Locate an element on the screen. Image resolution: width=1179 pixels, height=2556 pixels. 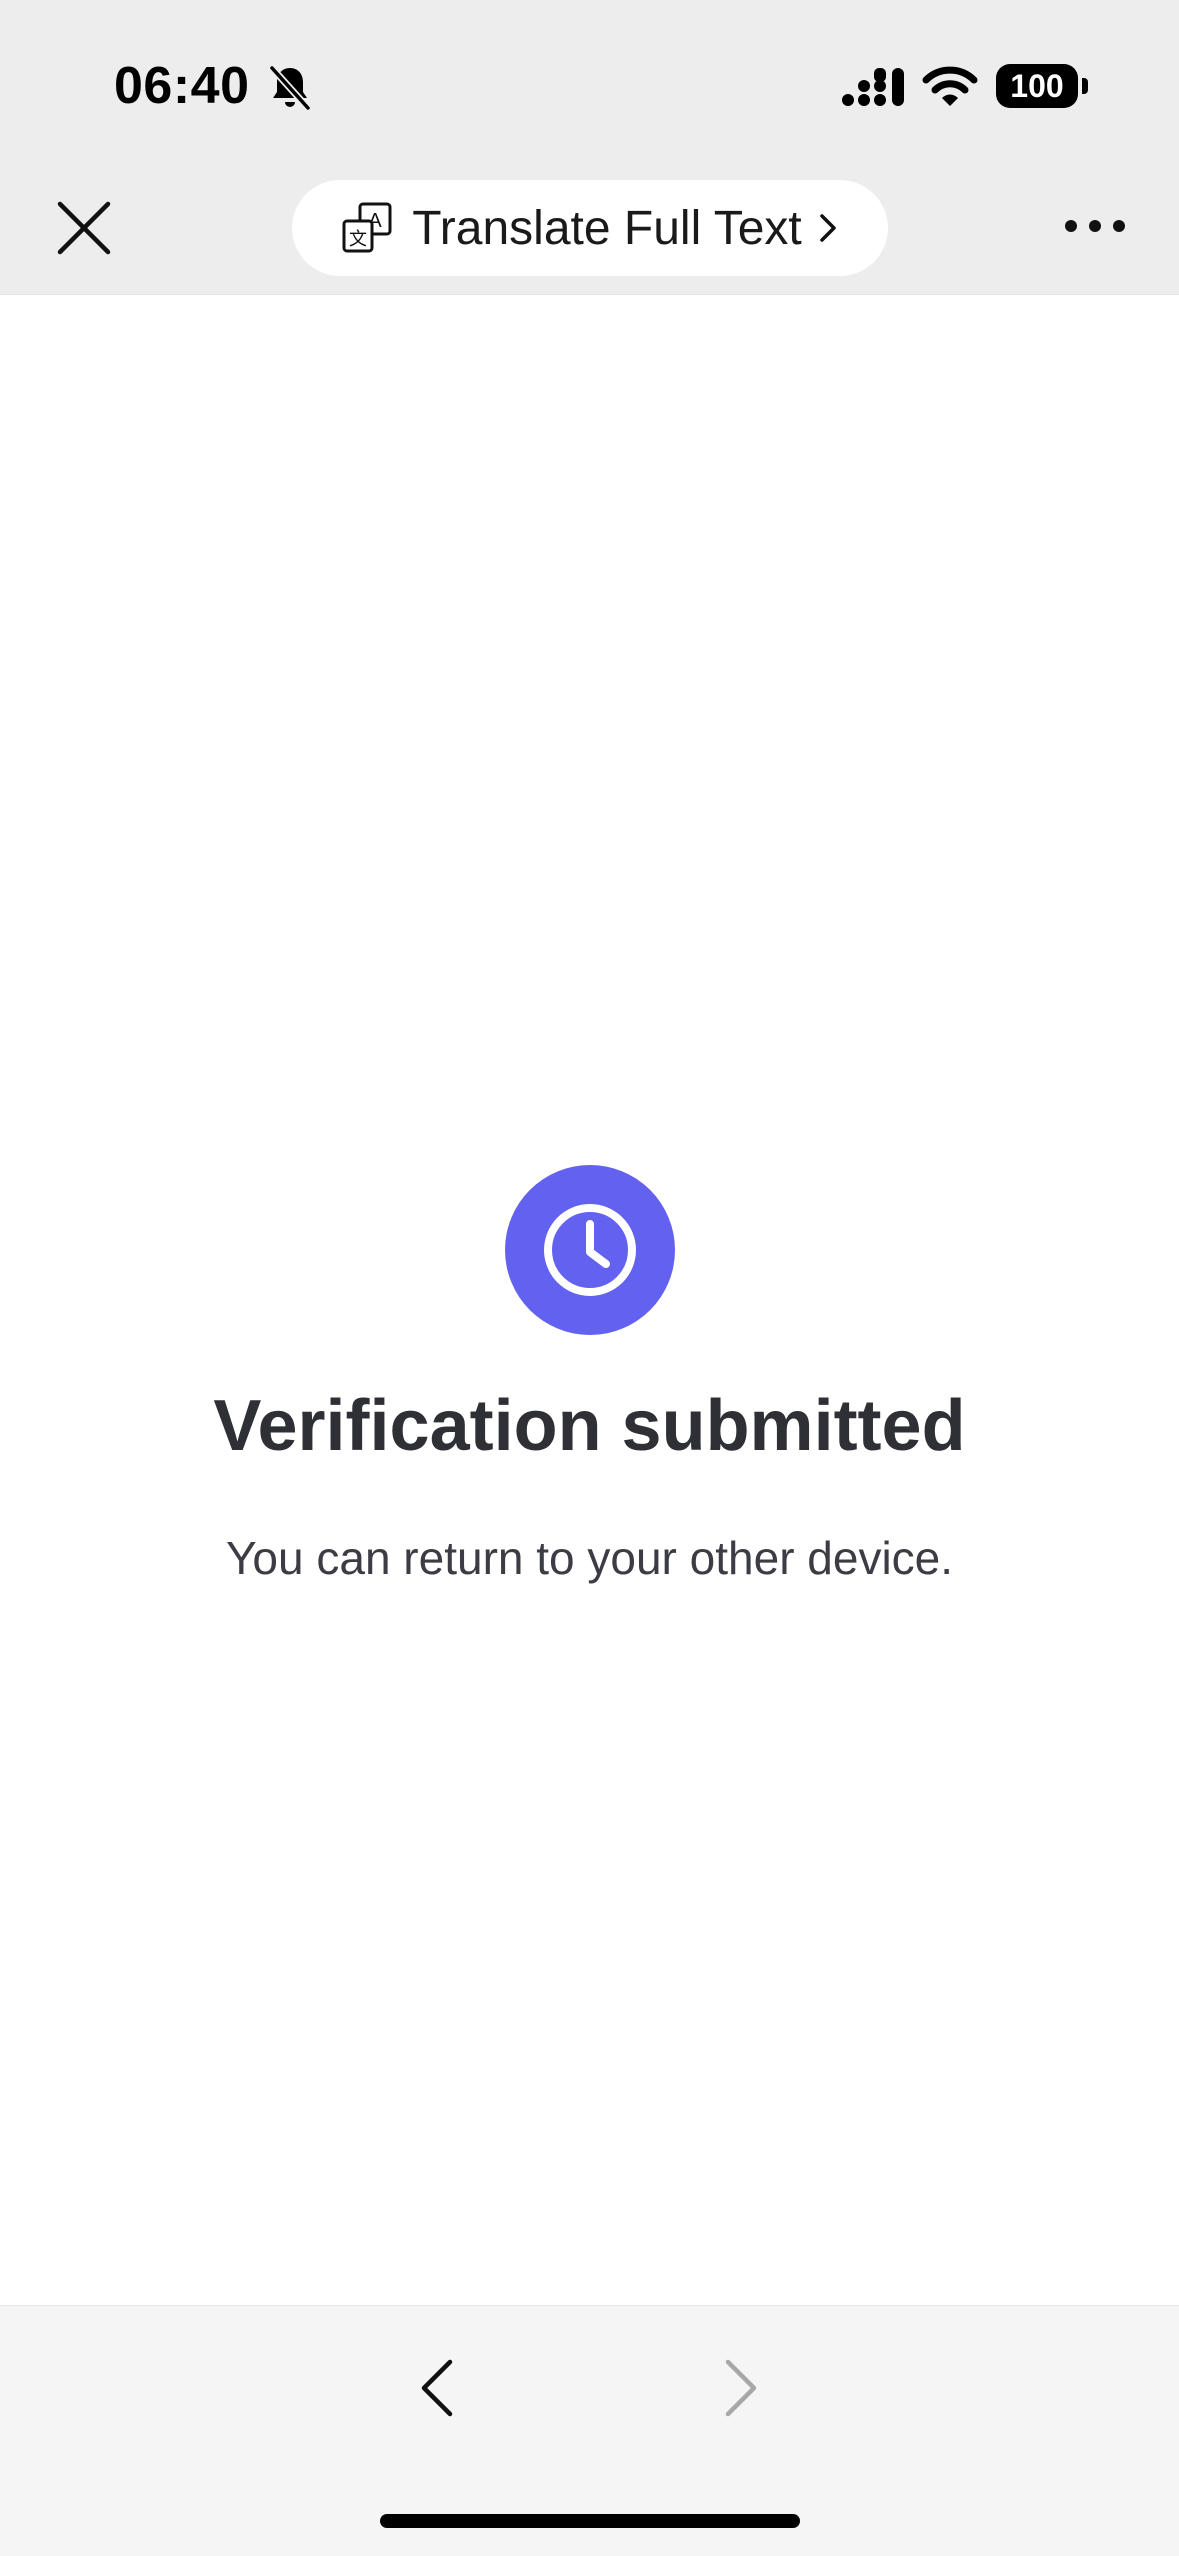
chevron-right-small-icon is located at coordinates (827, 228).